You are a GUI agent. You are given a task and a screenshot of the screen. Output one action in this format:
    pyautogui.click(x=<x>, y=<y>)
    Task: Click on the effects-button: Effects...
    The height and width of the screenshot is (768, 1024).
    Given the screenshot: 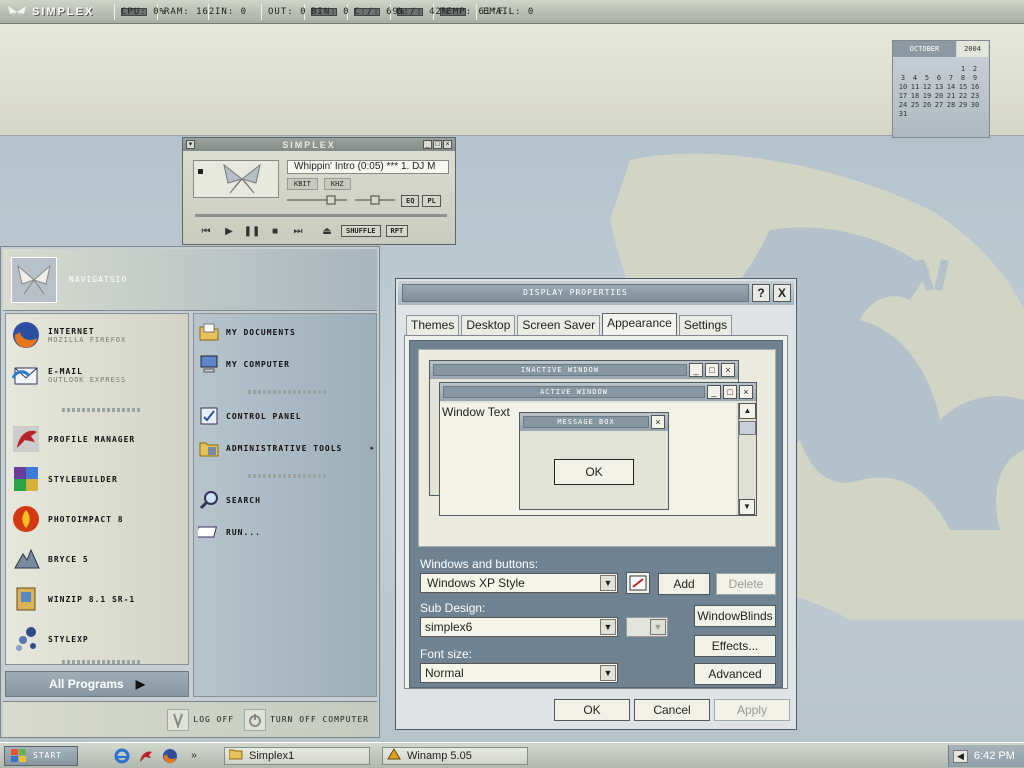 What is the action you would take?
    pyautogui.click(x=735, y=646)
    